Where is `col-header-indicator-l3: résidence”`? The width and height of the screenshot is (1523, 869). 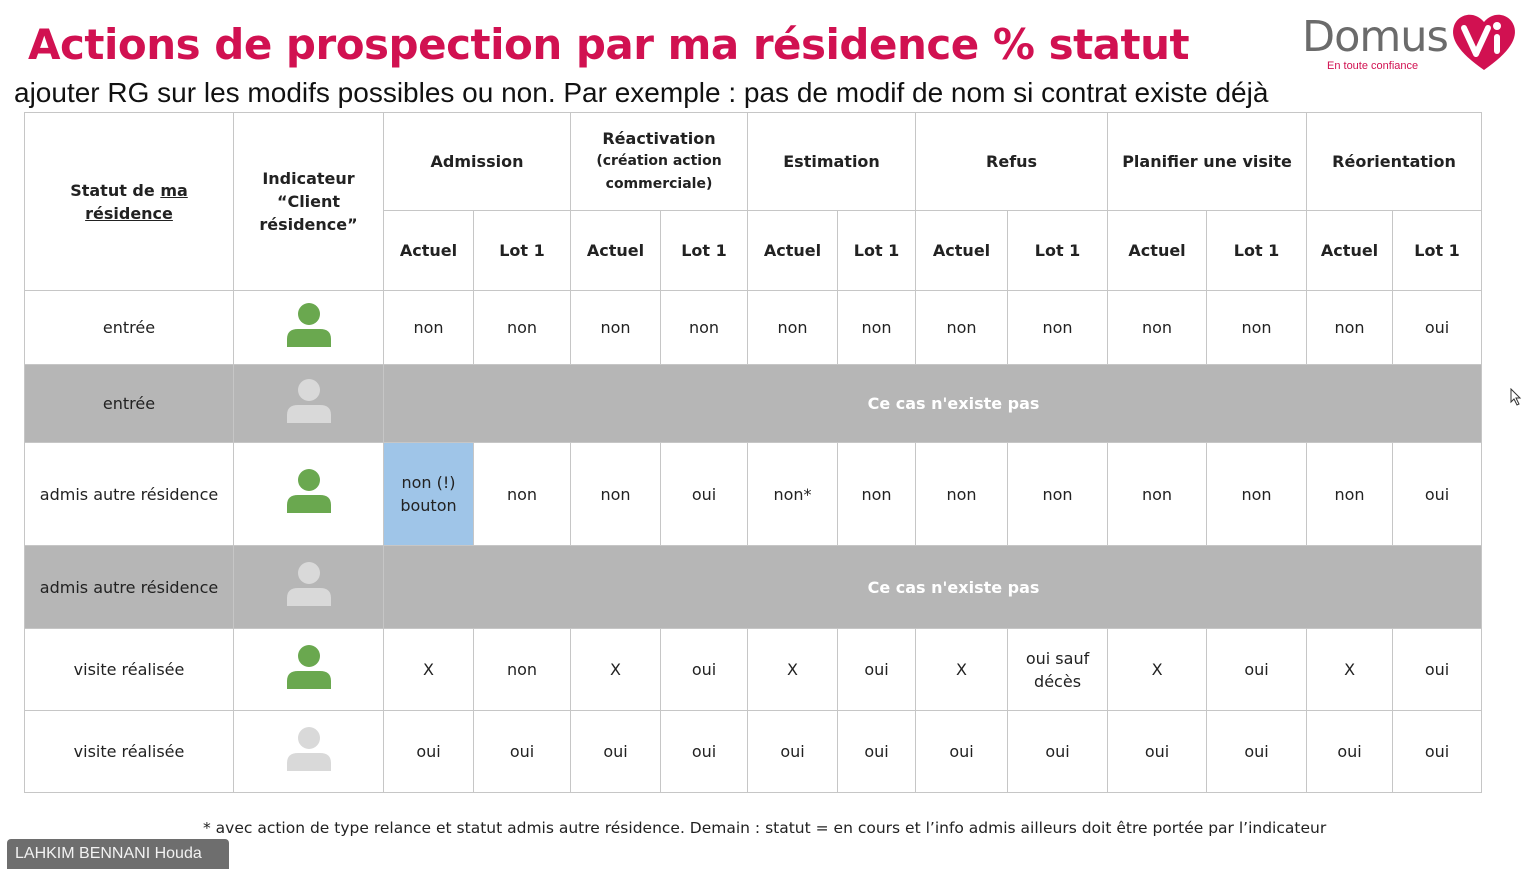 col-header-indicator-l3: résidence” is located at coordinates (308, 224).